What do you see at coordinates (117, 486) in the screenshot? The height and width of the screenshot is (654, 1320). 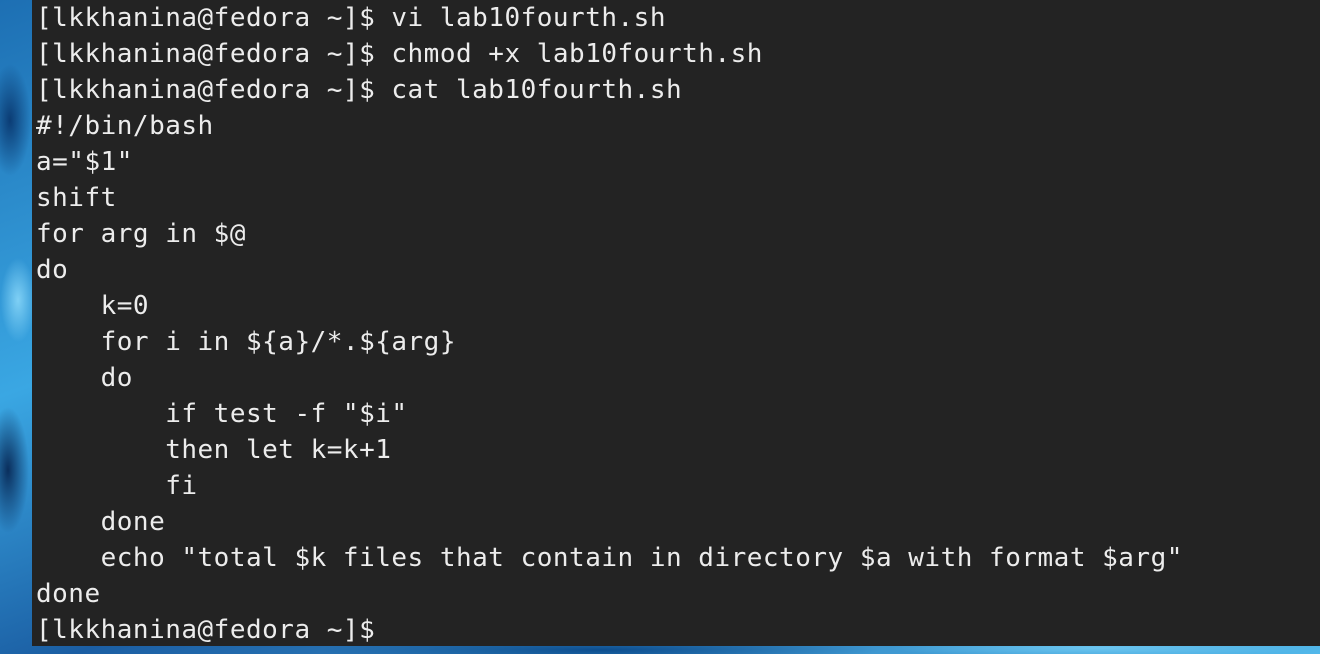 I see `terminal-line: fi` at bounding box center [117, 486].